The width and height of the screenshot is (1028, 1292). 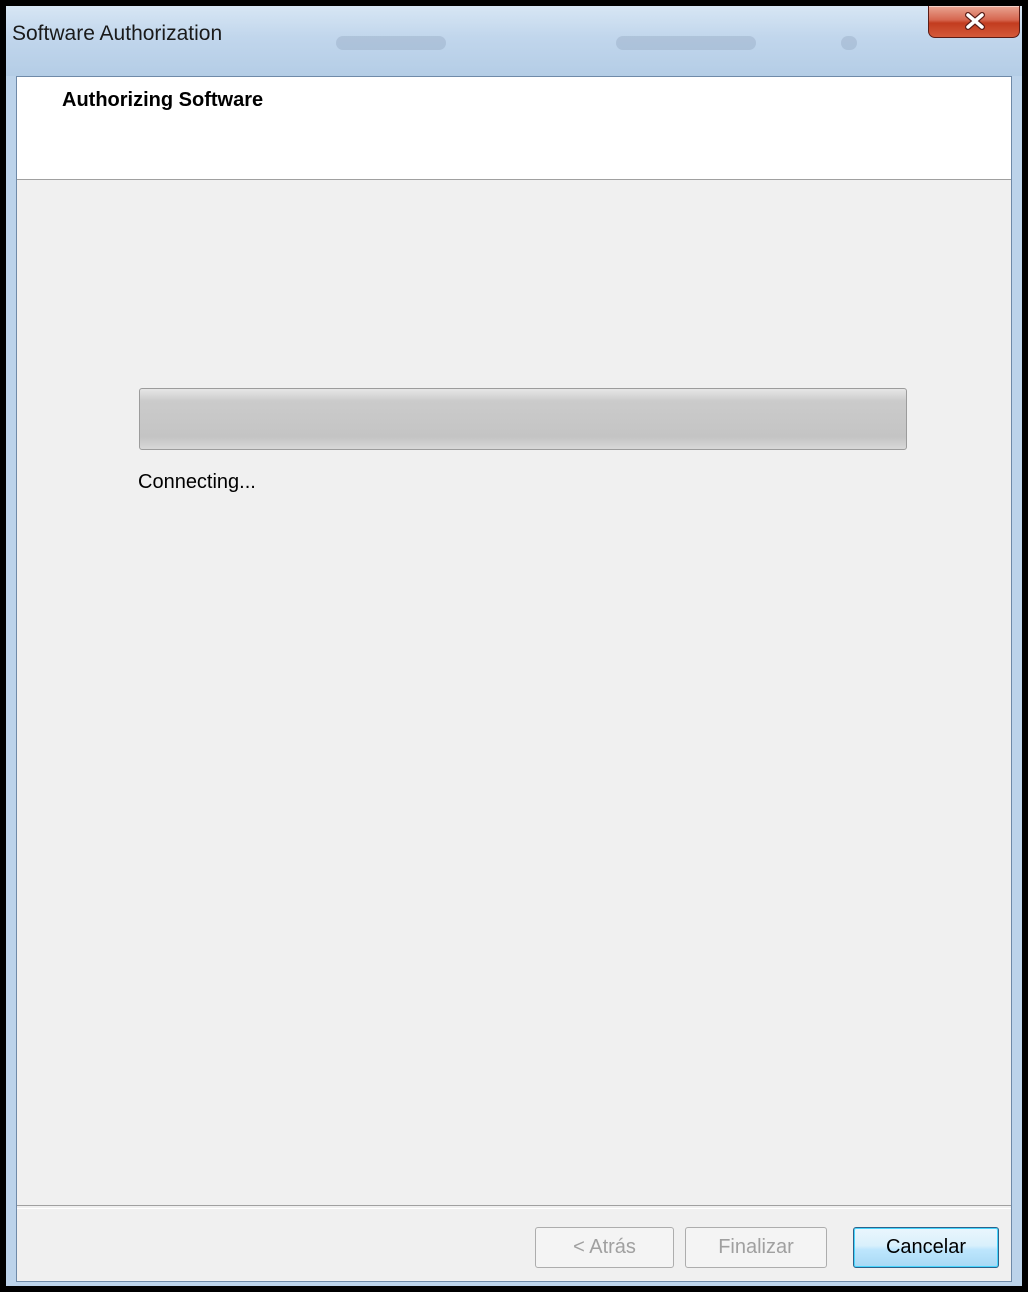 I want to click on page-title: Authorizing Software, so click(x=163, y=100).